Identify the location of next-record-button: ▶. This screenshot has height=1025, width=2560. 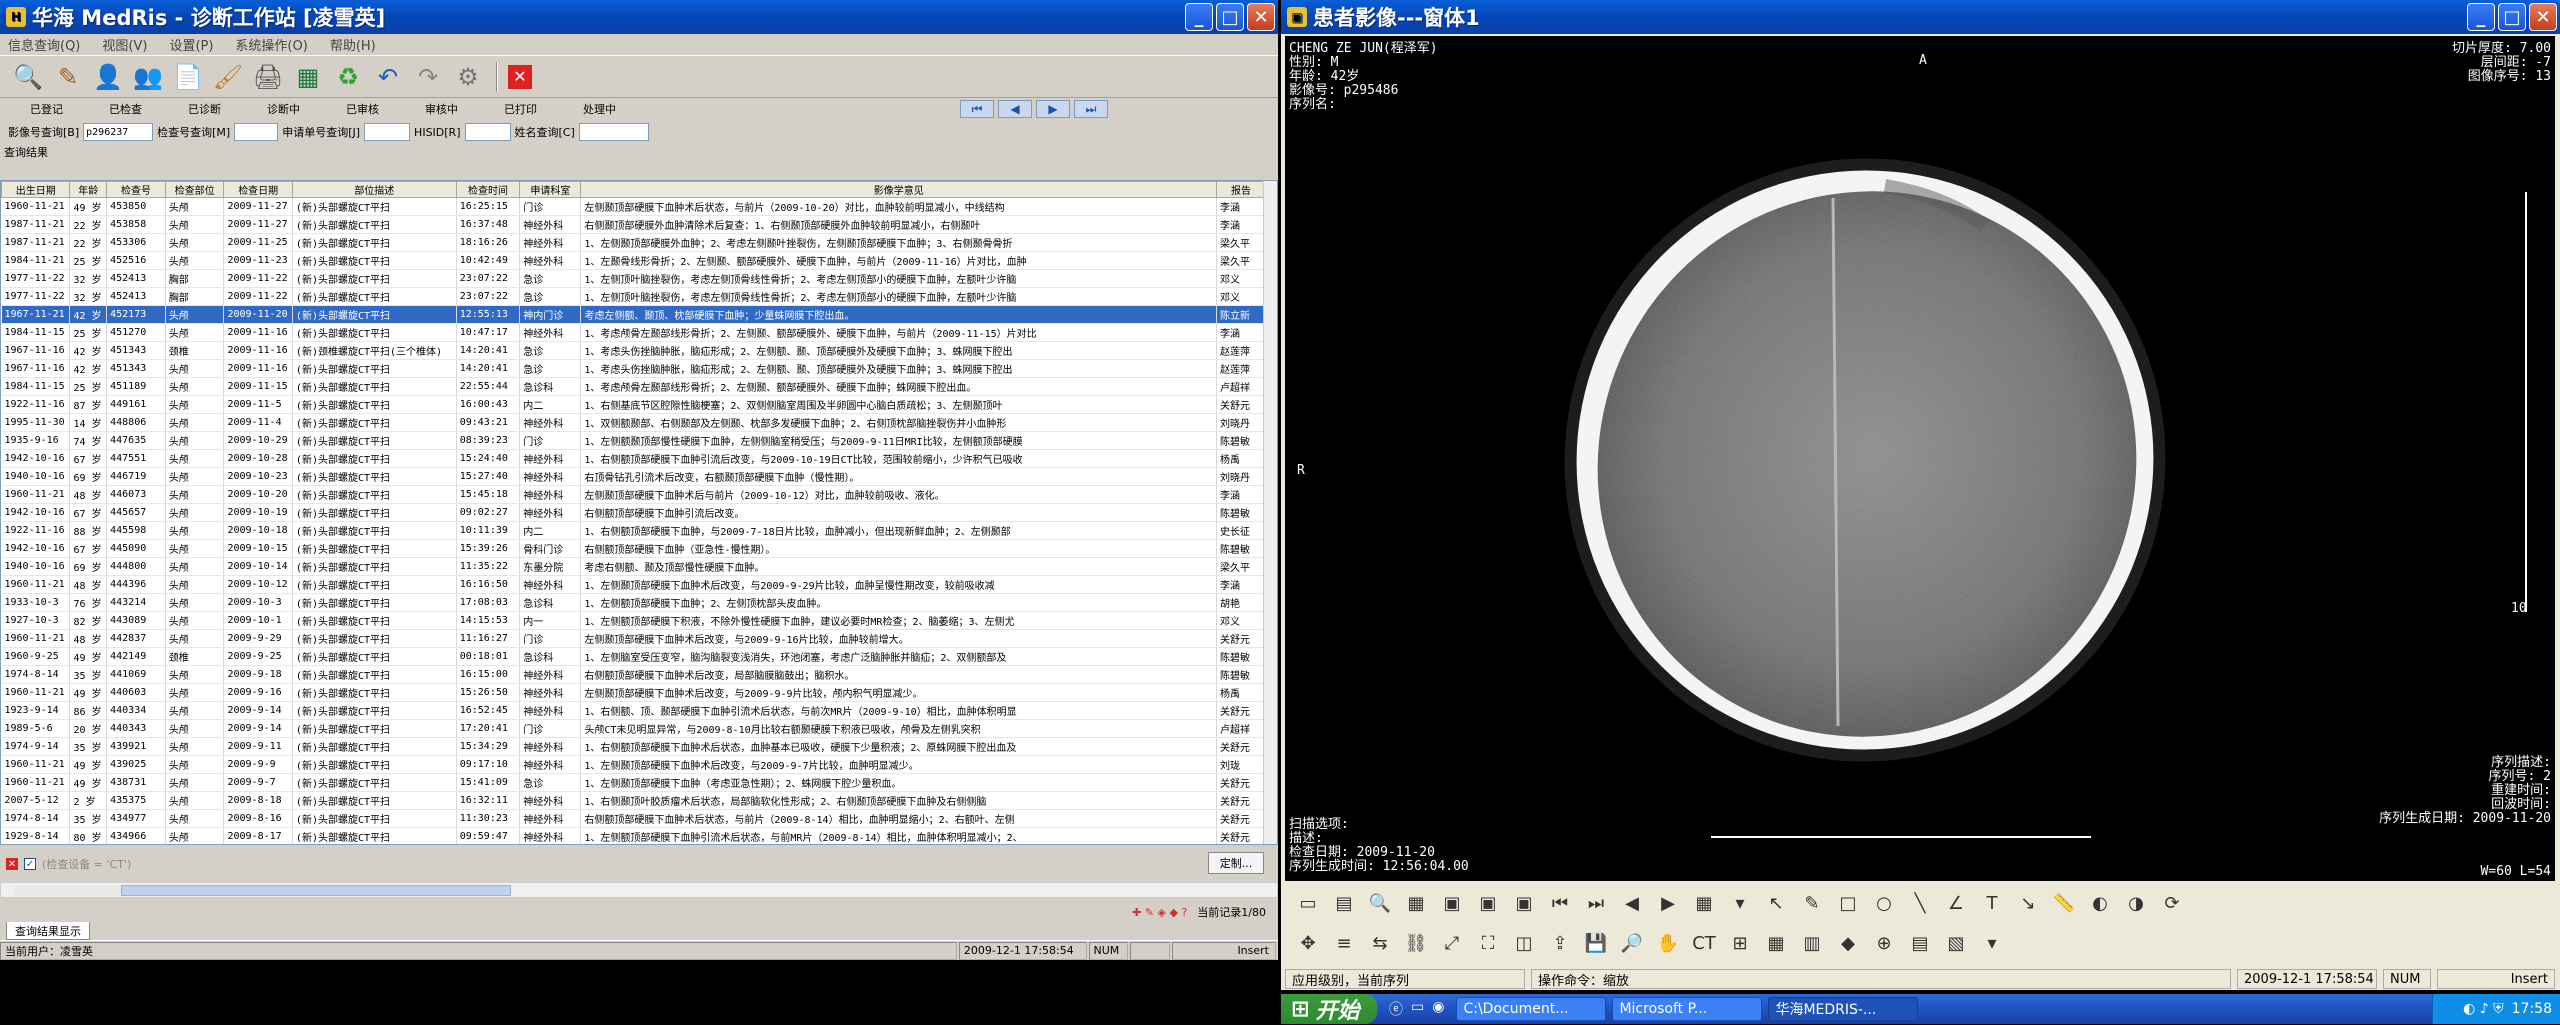
(1053, 109).